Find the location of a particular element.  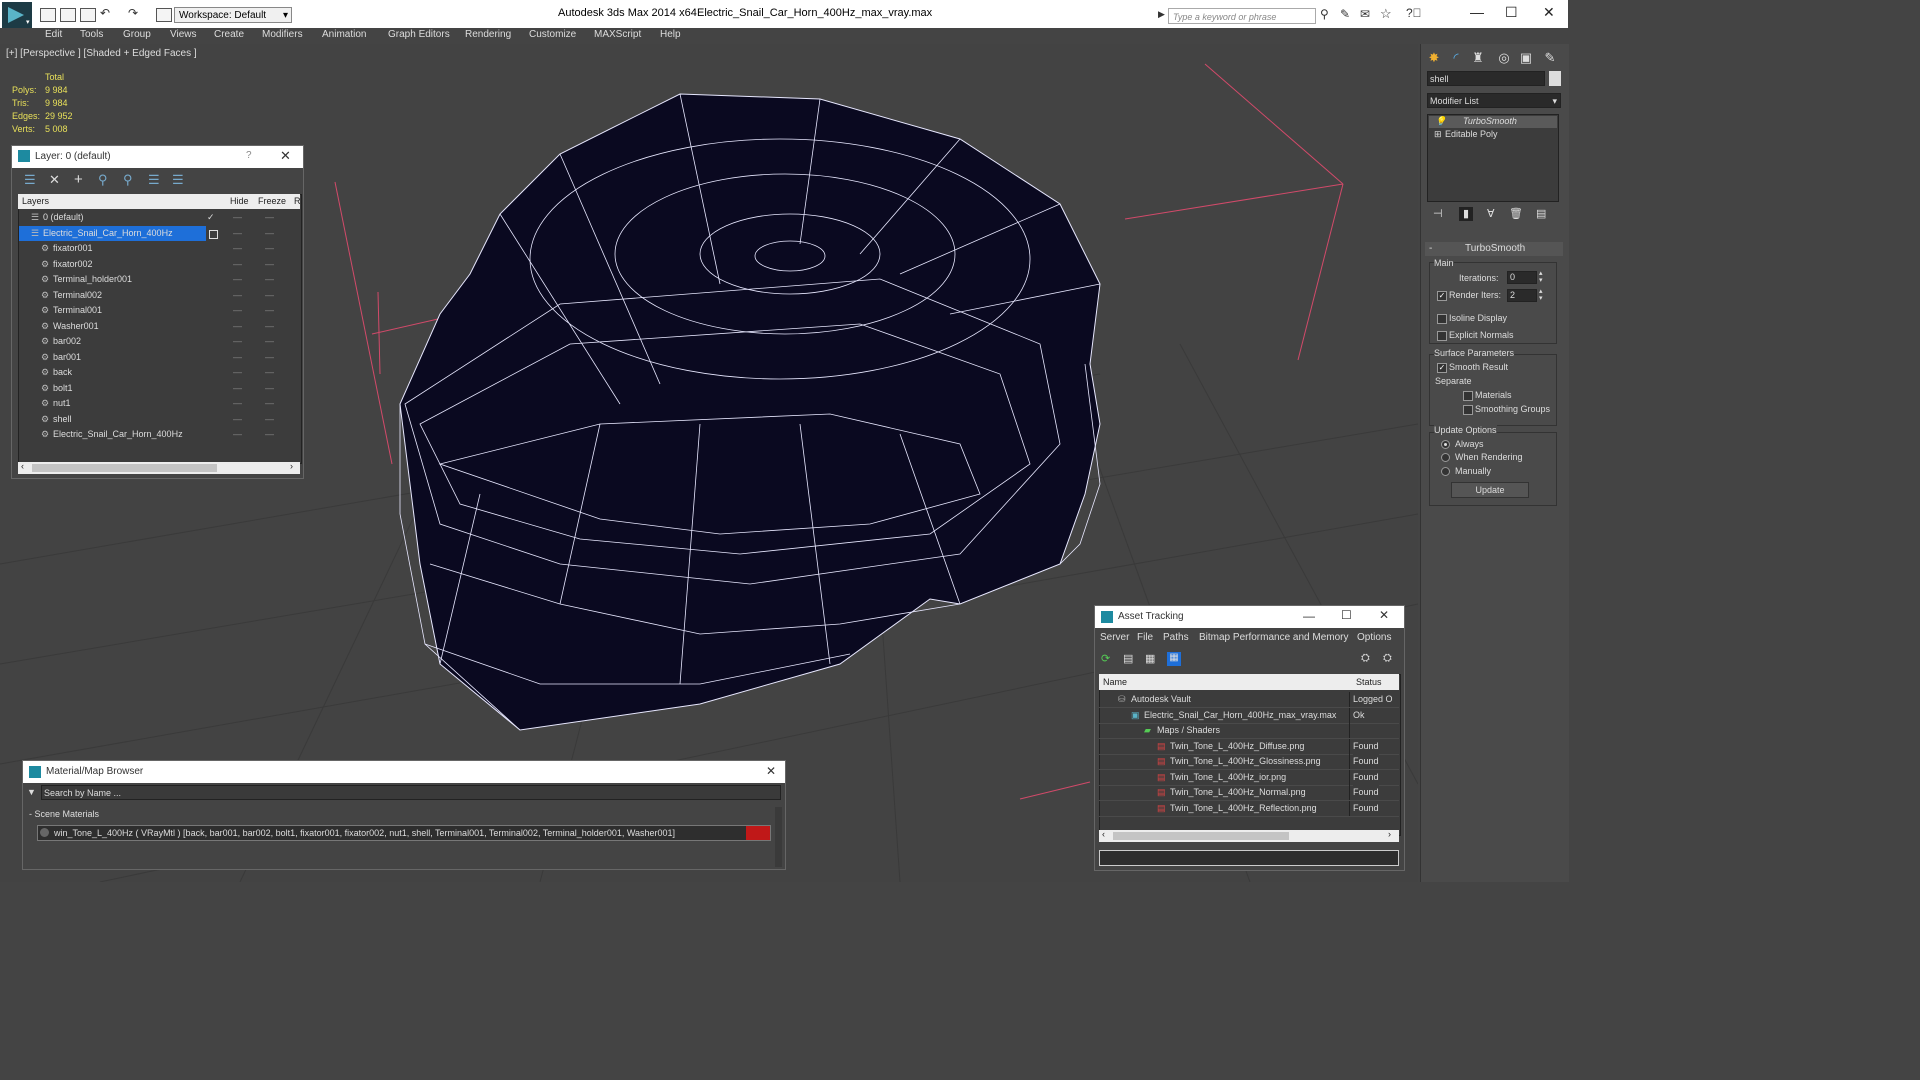

binoculars-icon: ⚲ is located at coordinates (1324, 14).